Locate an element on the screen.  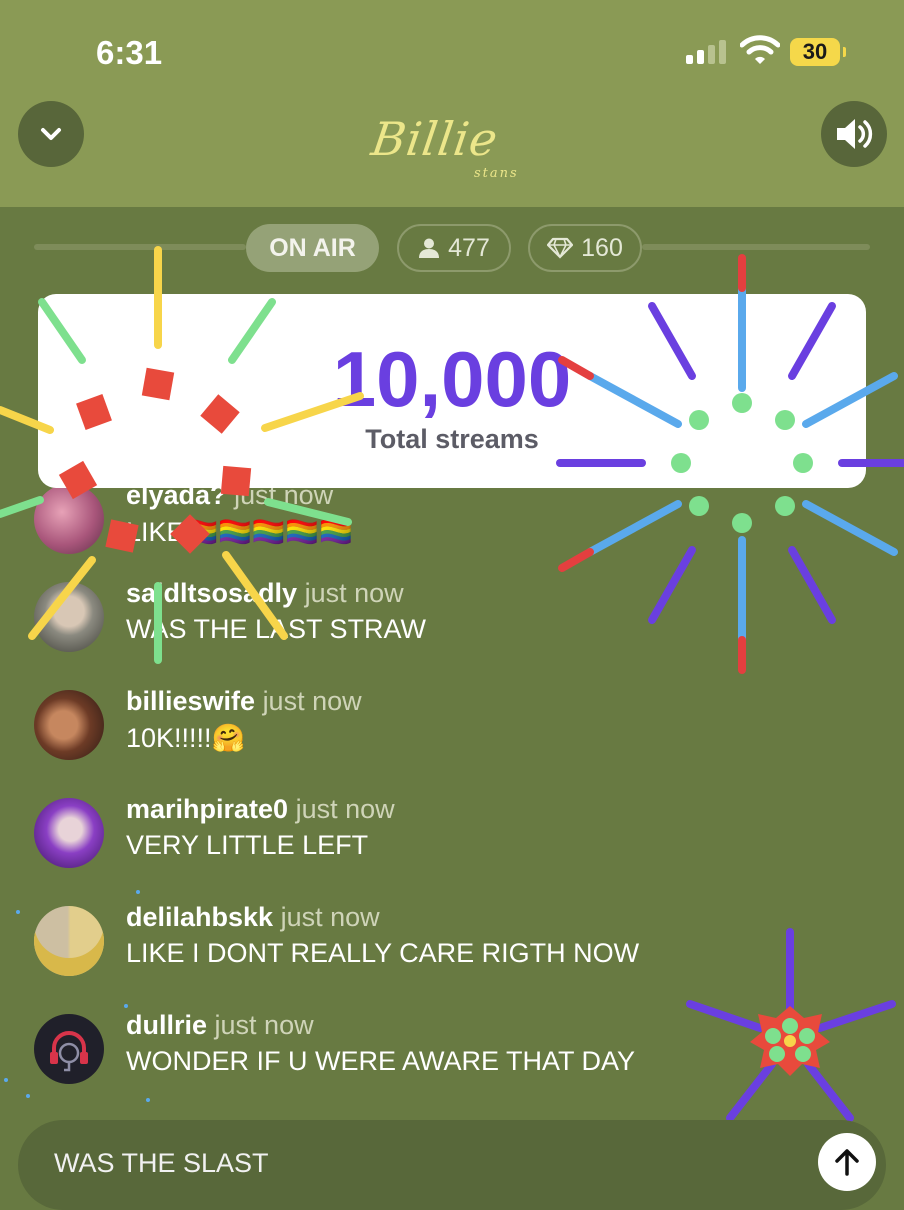
chat-message: billieswife just now 10K!!!!!🤗 is located at coordinates (384, 728).